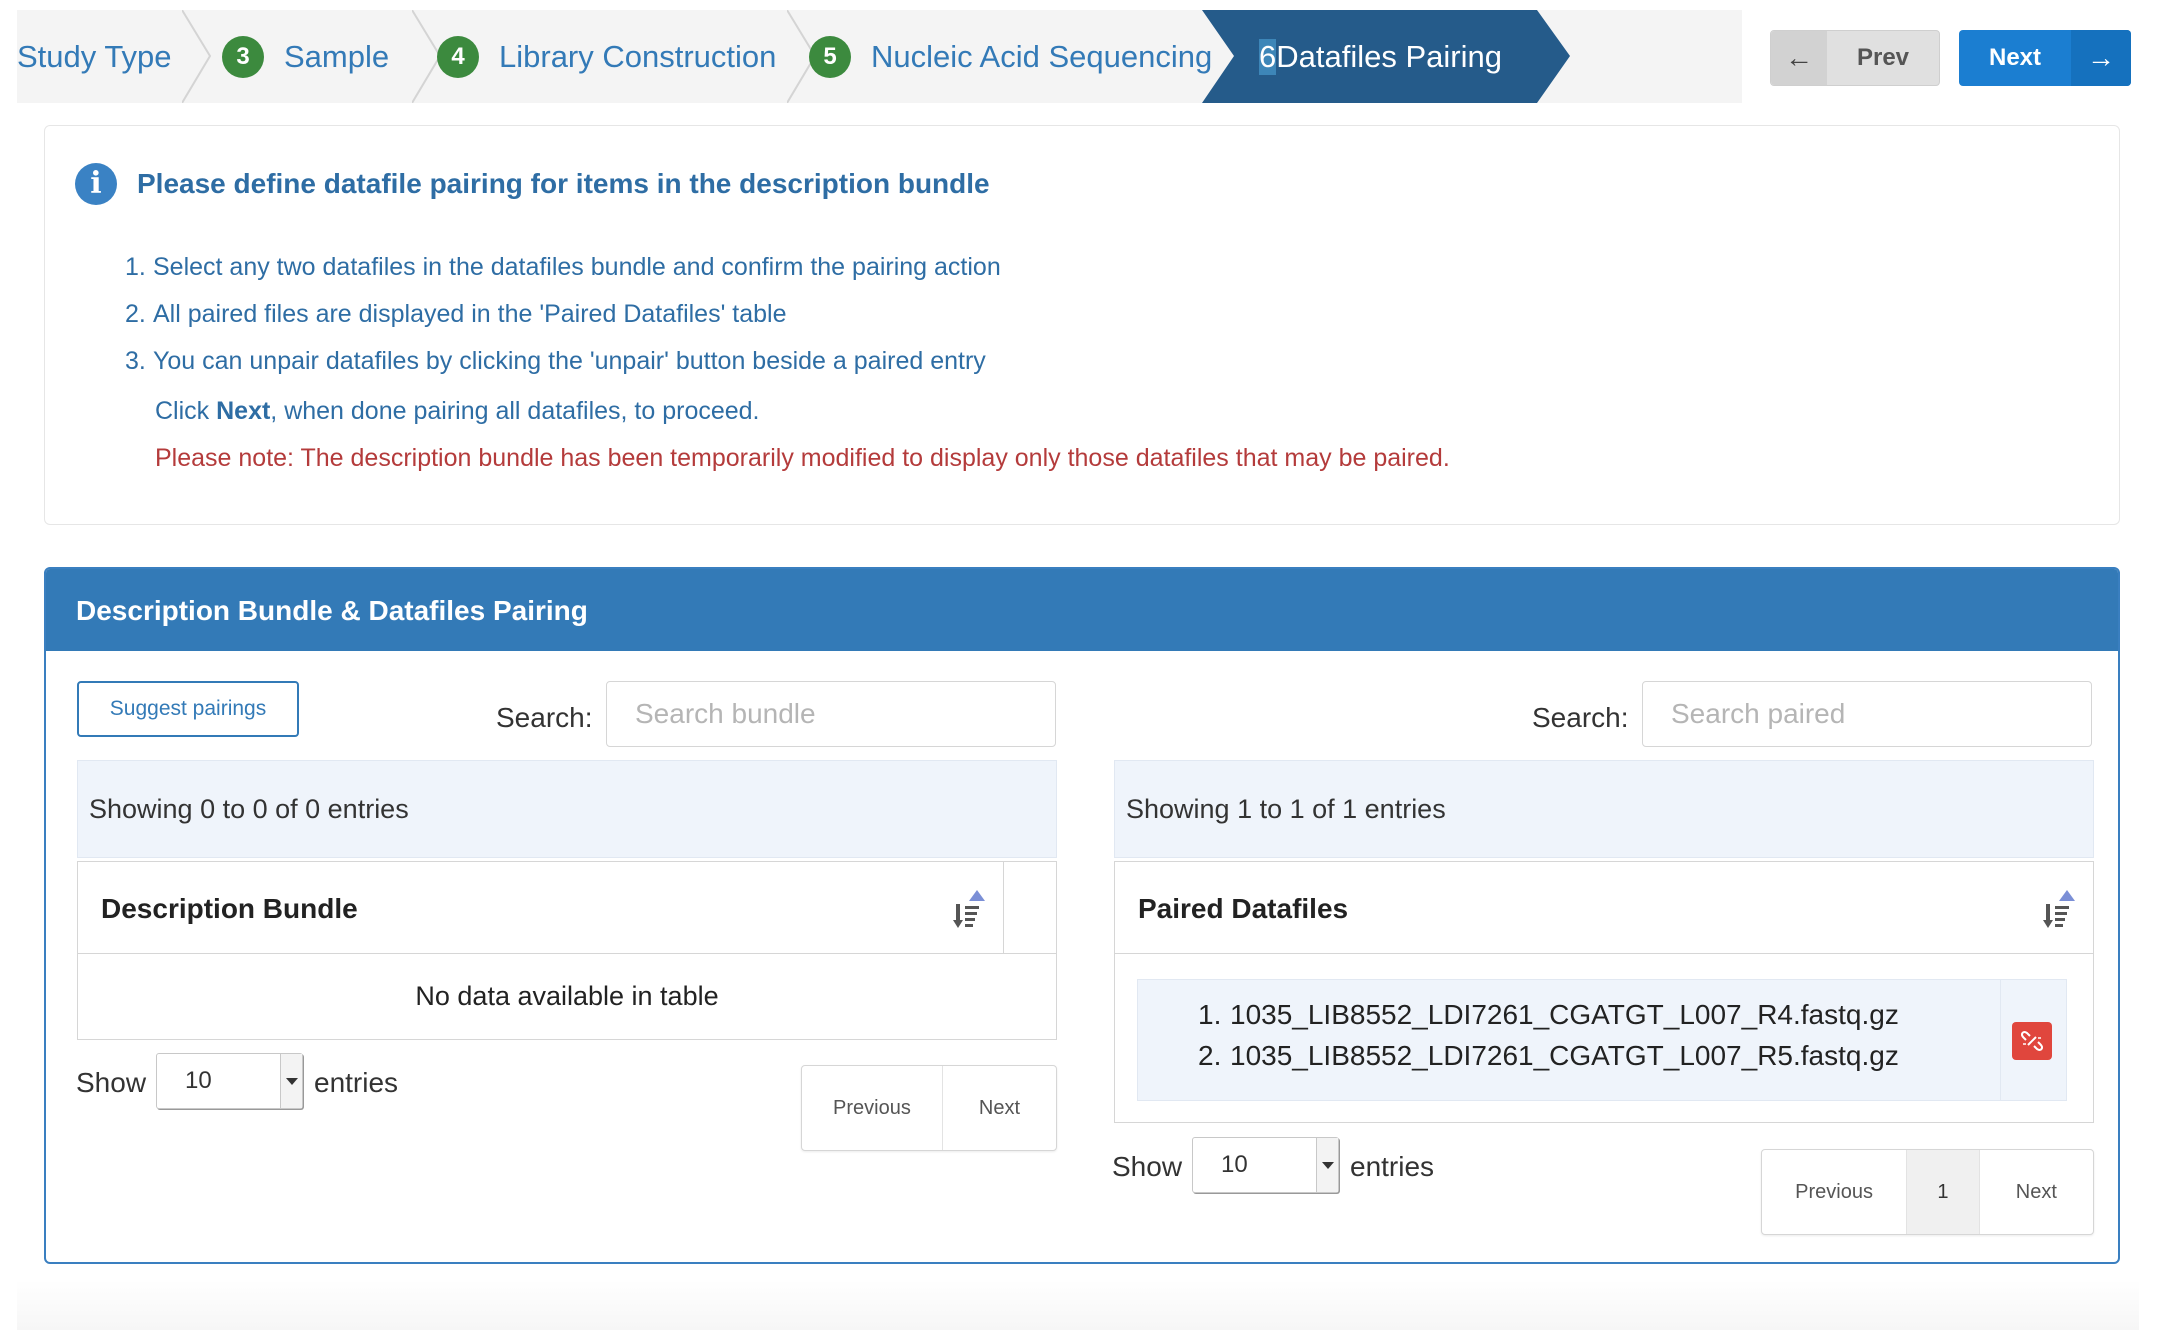  What do you see at coordinates (1082, 610) in the screenshot?
I see `pairing-panel-header: Description Bundle & Datafiles Pairing` at bounding box center [1082, 610].